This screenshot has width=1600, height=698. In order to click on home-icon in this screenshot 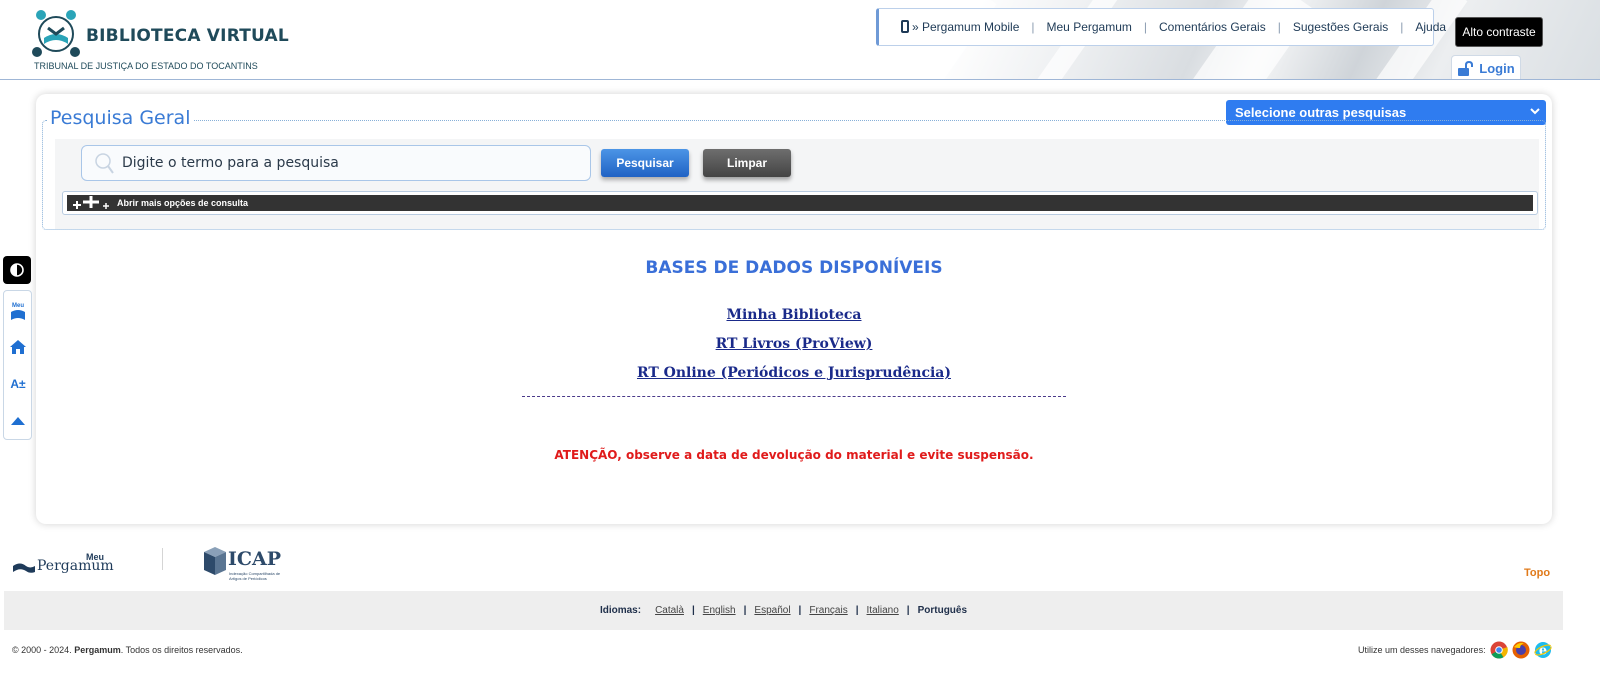, I will do `click(18, 347)`.